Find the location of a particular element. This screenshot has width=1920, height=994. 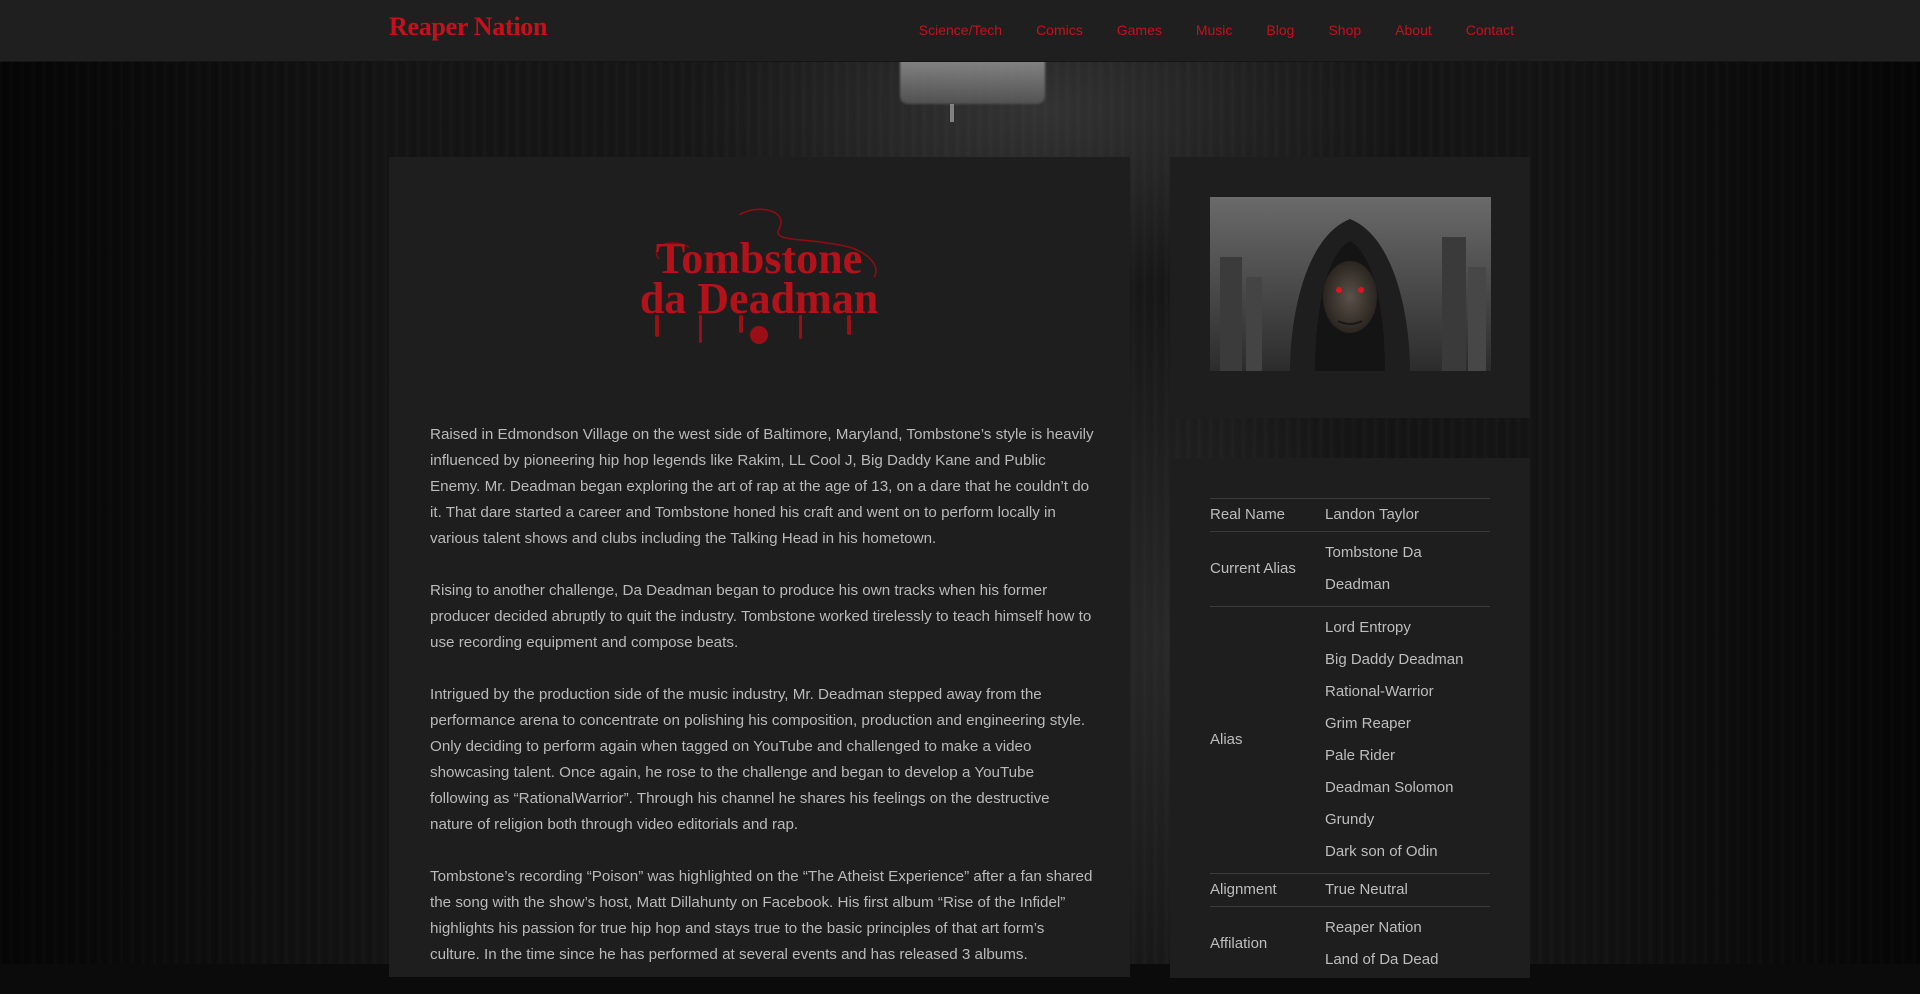

profile-row-real-name: Real Name Landon Taylor is located at coordinates (1350, 515).